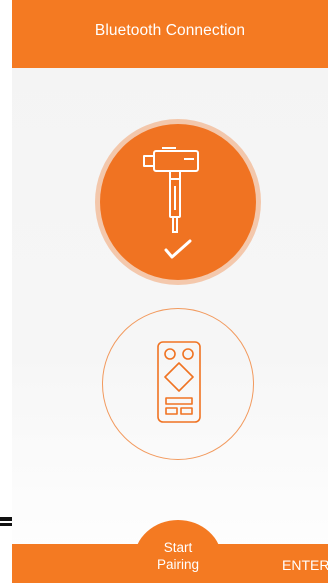  I want to click on device-gimbal-button, so click(178, 202).